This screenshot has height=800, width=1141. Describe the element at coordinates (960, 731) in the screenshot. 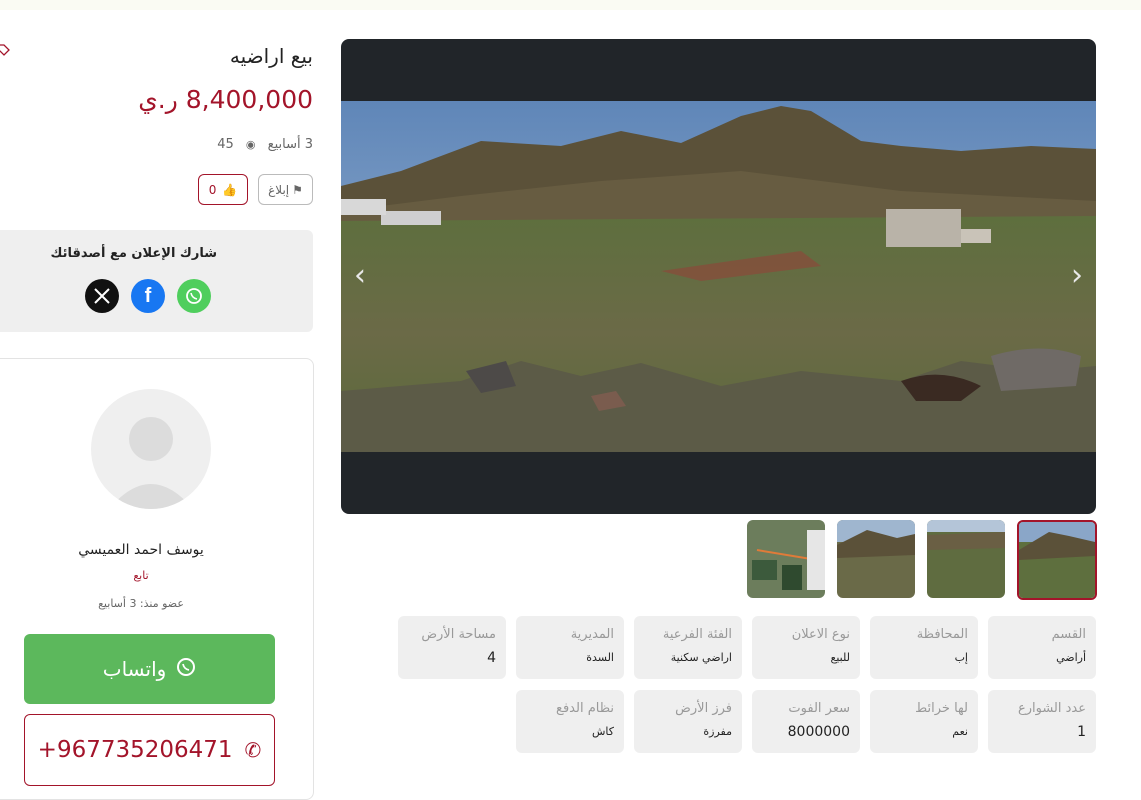

I see `detail-value: نعم` at that location.